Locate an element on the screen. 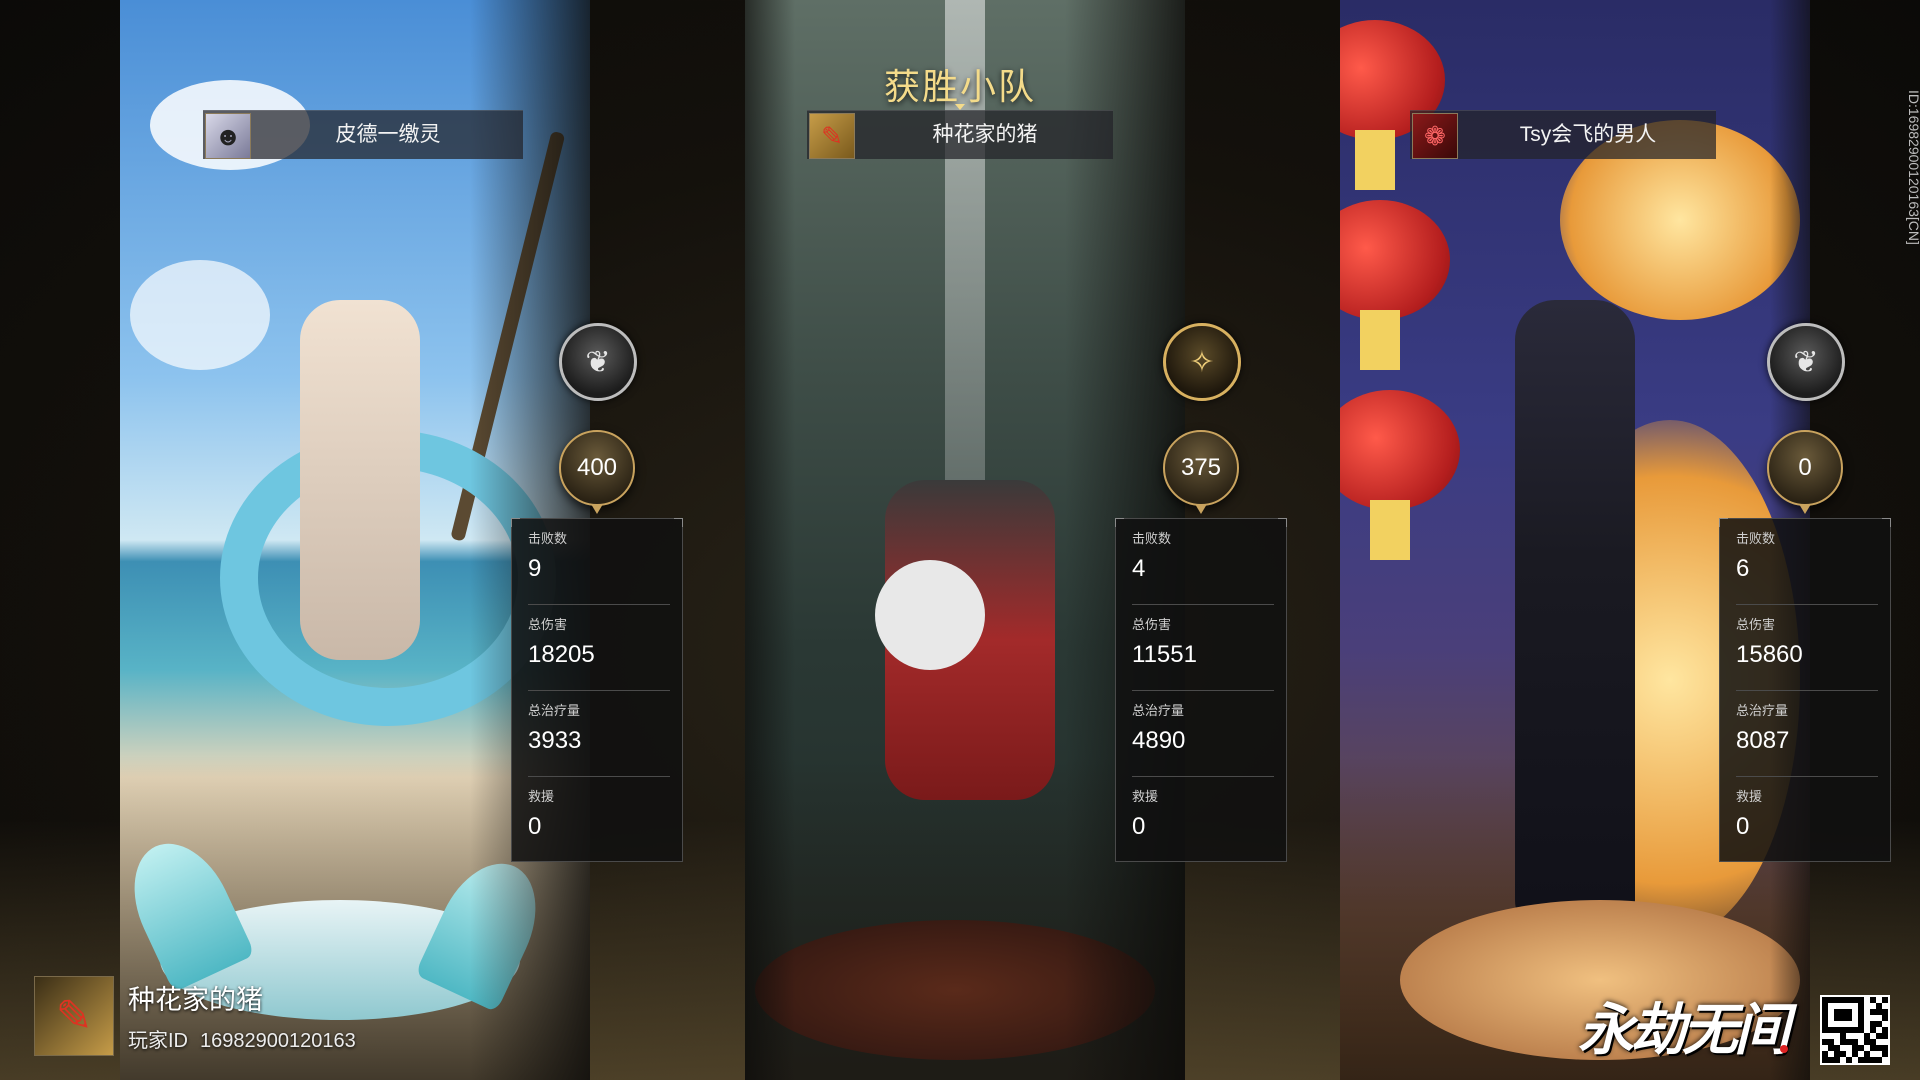  stat-value: 8087 is located at coordinates (1763, 740).